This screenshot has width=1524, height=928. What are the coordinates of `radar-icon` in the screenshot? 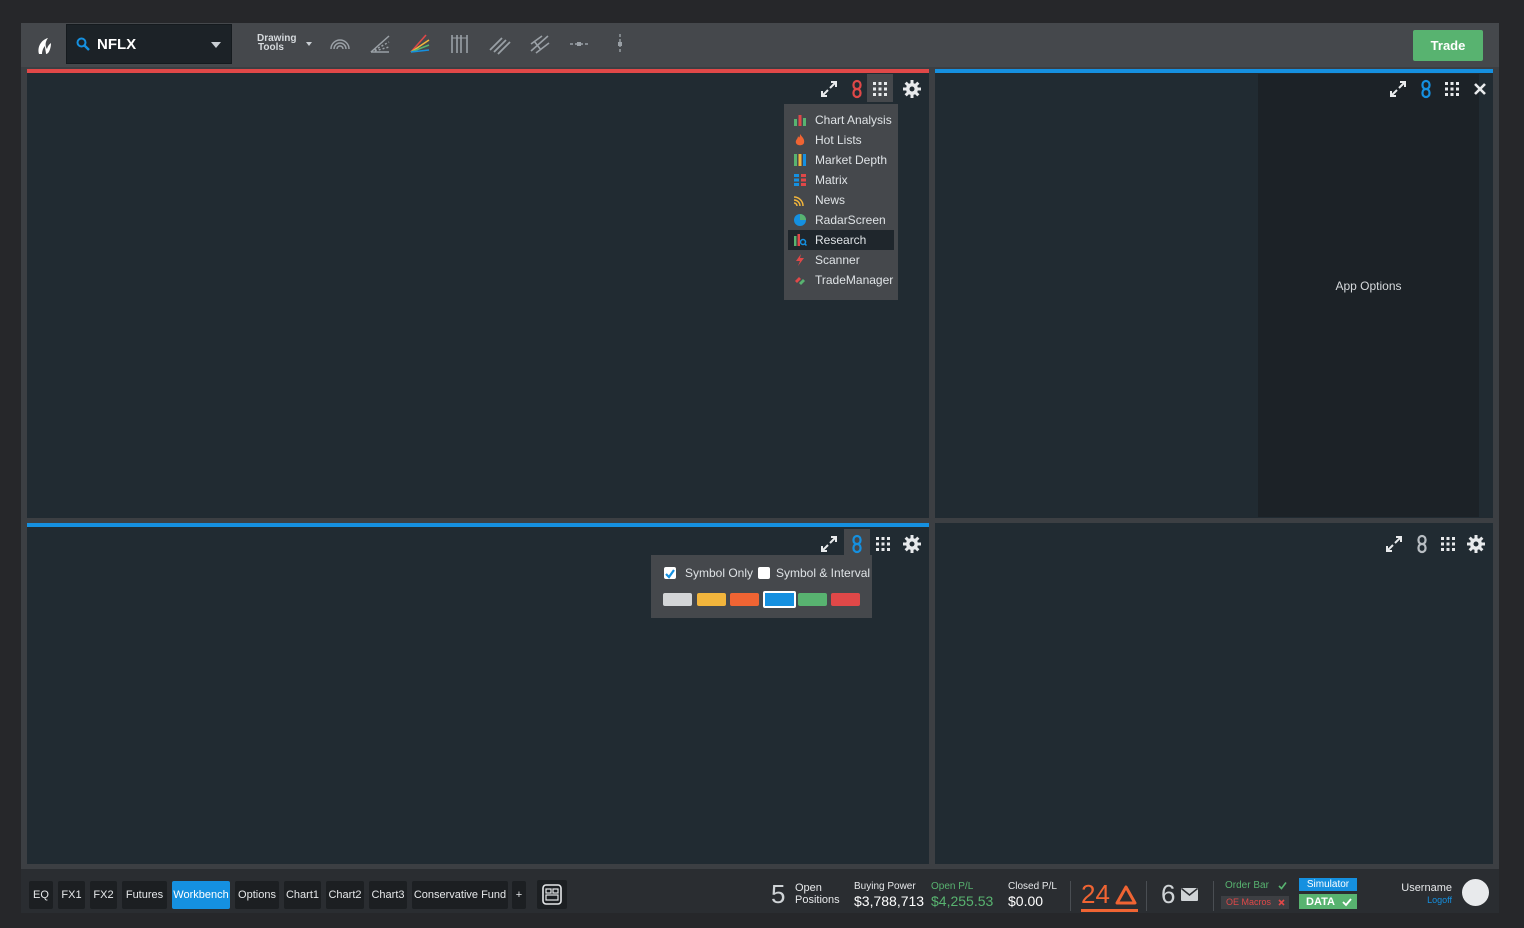 It's located at (800, 220).